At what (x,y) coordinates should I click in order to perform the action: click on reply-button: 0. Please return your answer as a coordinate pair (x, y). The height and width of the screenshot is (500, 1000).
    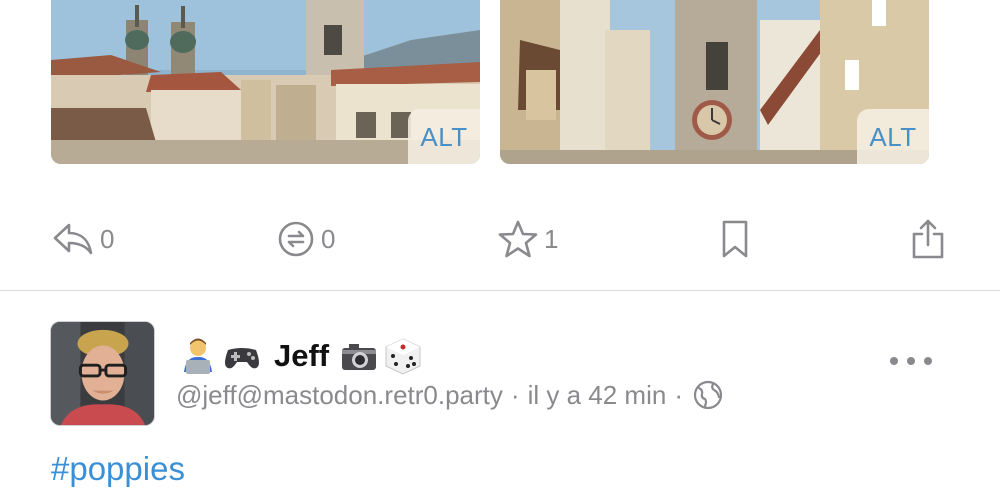
    Looking at the image, I should click on (83, 239).